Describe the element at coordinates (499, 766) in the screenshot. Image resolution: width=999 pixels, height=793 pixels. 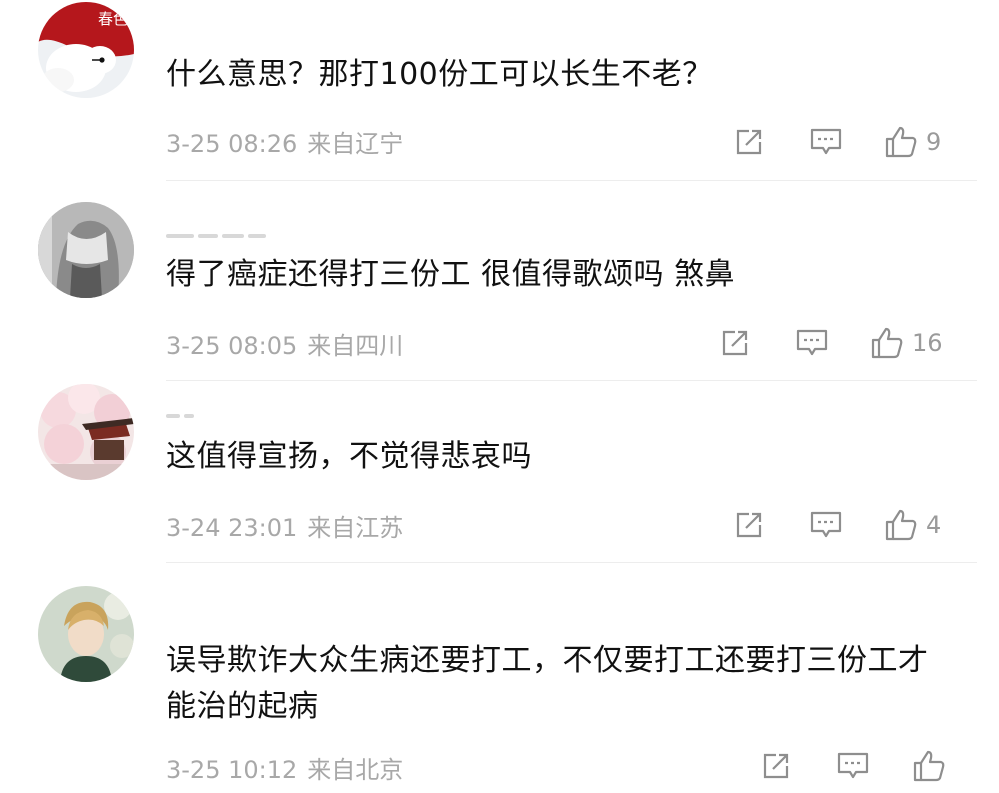
I see `comment-actions` at that location.